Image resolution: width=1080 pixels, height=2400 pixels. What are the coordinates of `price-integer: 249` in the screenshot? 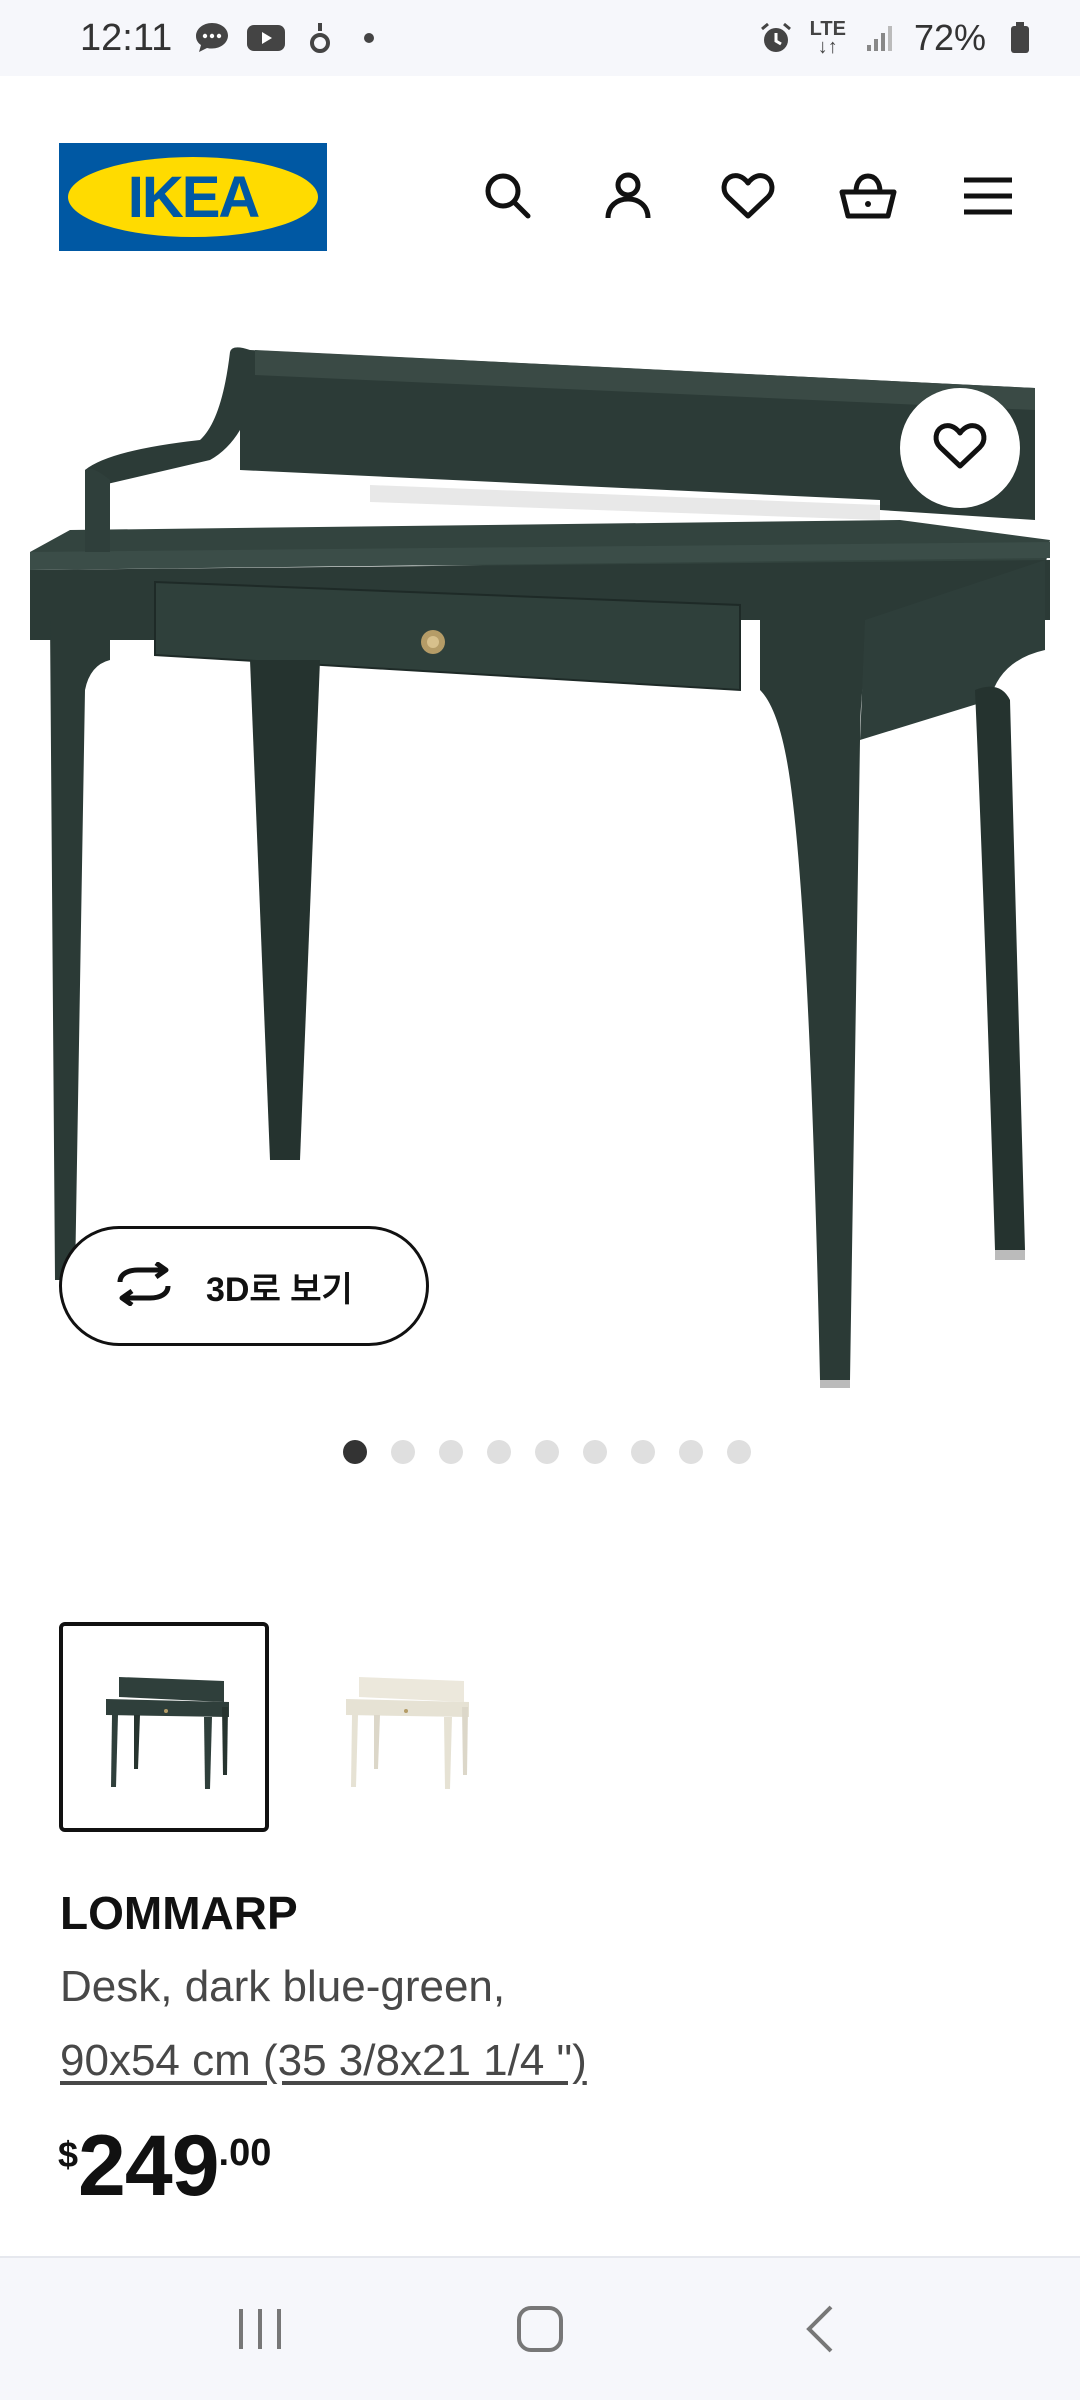 It's located at (148, 2166).